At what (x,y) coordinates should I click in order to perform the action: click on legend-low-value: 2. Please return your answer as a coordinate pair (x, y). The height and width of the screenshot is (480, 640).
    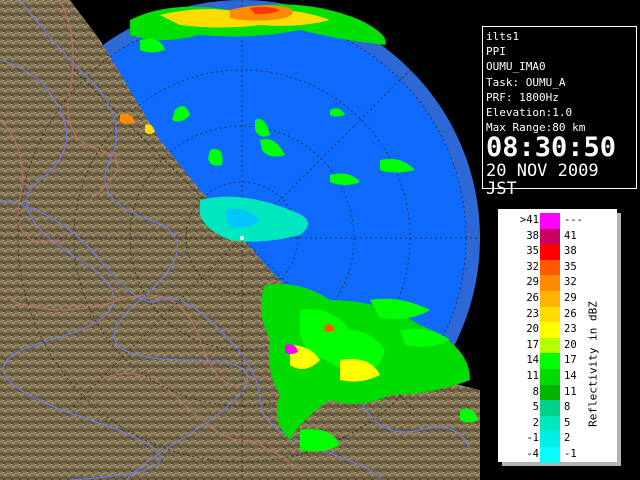
    Looking at the image, I should click on (535, 422).